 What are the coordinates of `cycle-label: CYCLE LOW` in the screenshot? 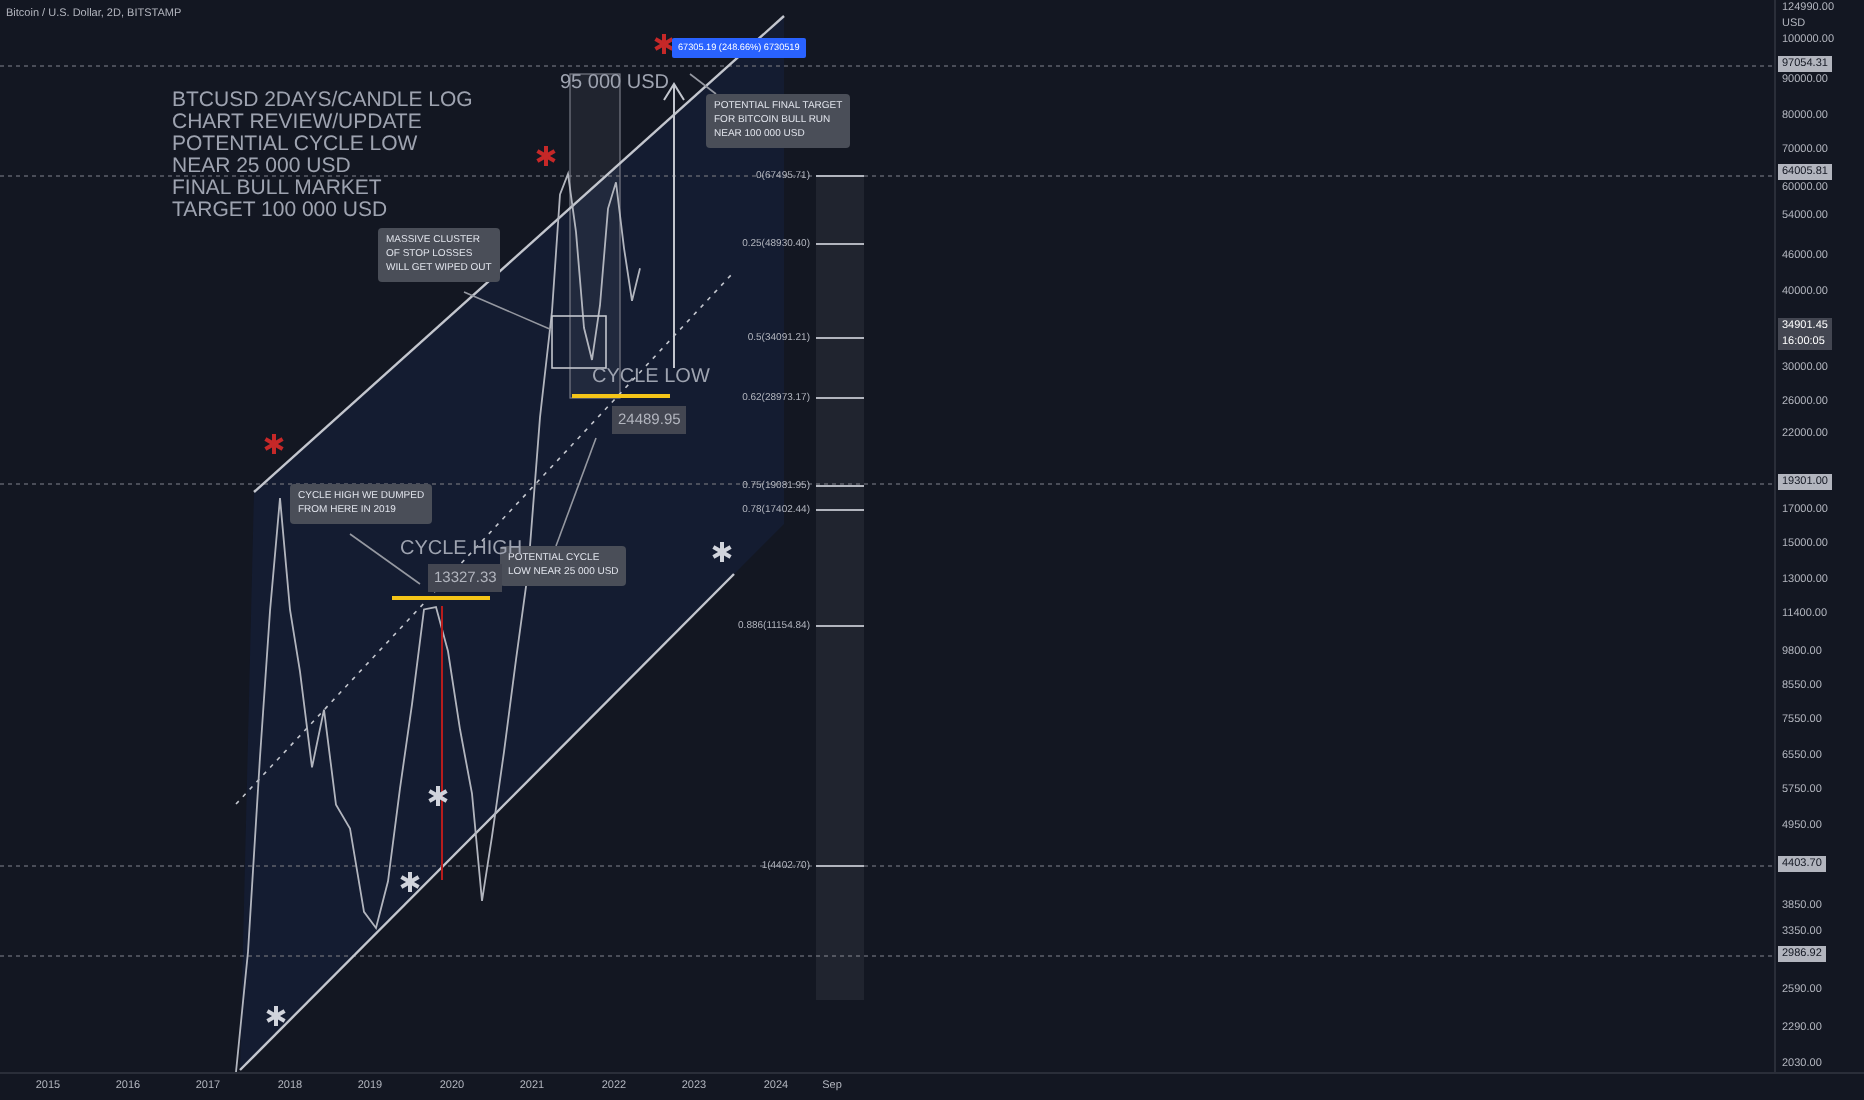 It's located at (651, 377).